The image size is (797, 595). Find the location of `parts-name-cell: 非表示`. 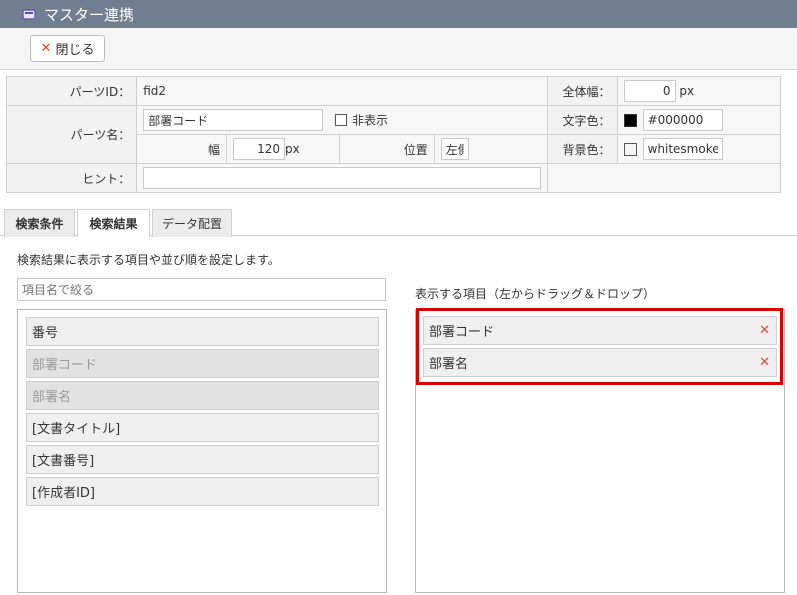

parts-name-cell: 非表示 is located at coordinates (342, 120).